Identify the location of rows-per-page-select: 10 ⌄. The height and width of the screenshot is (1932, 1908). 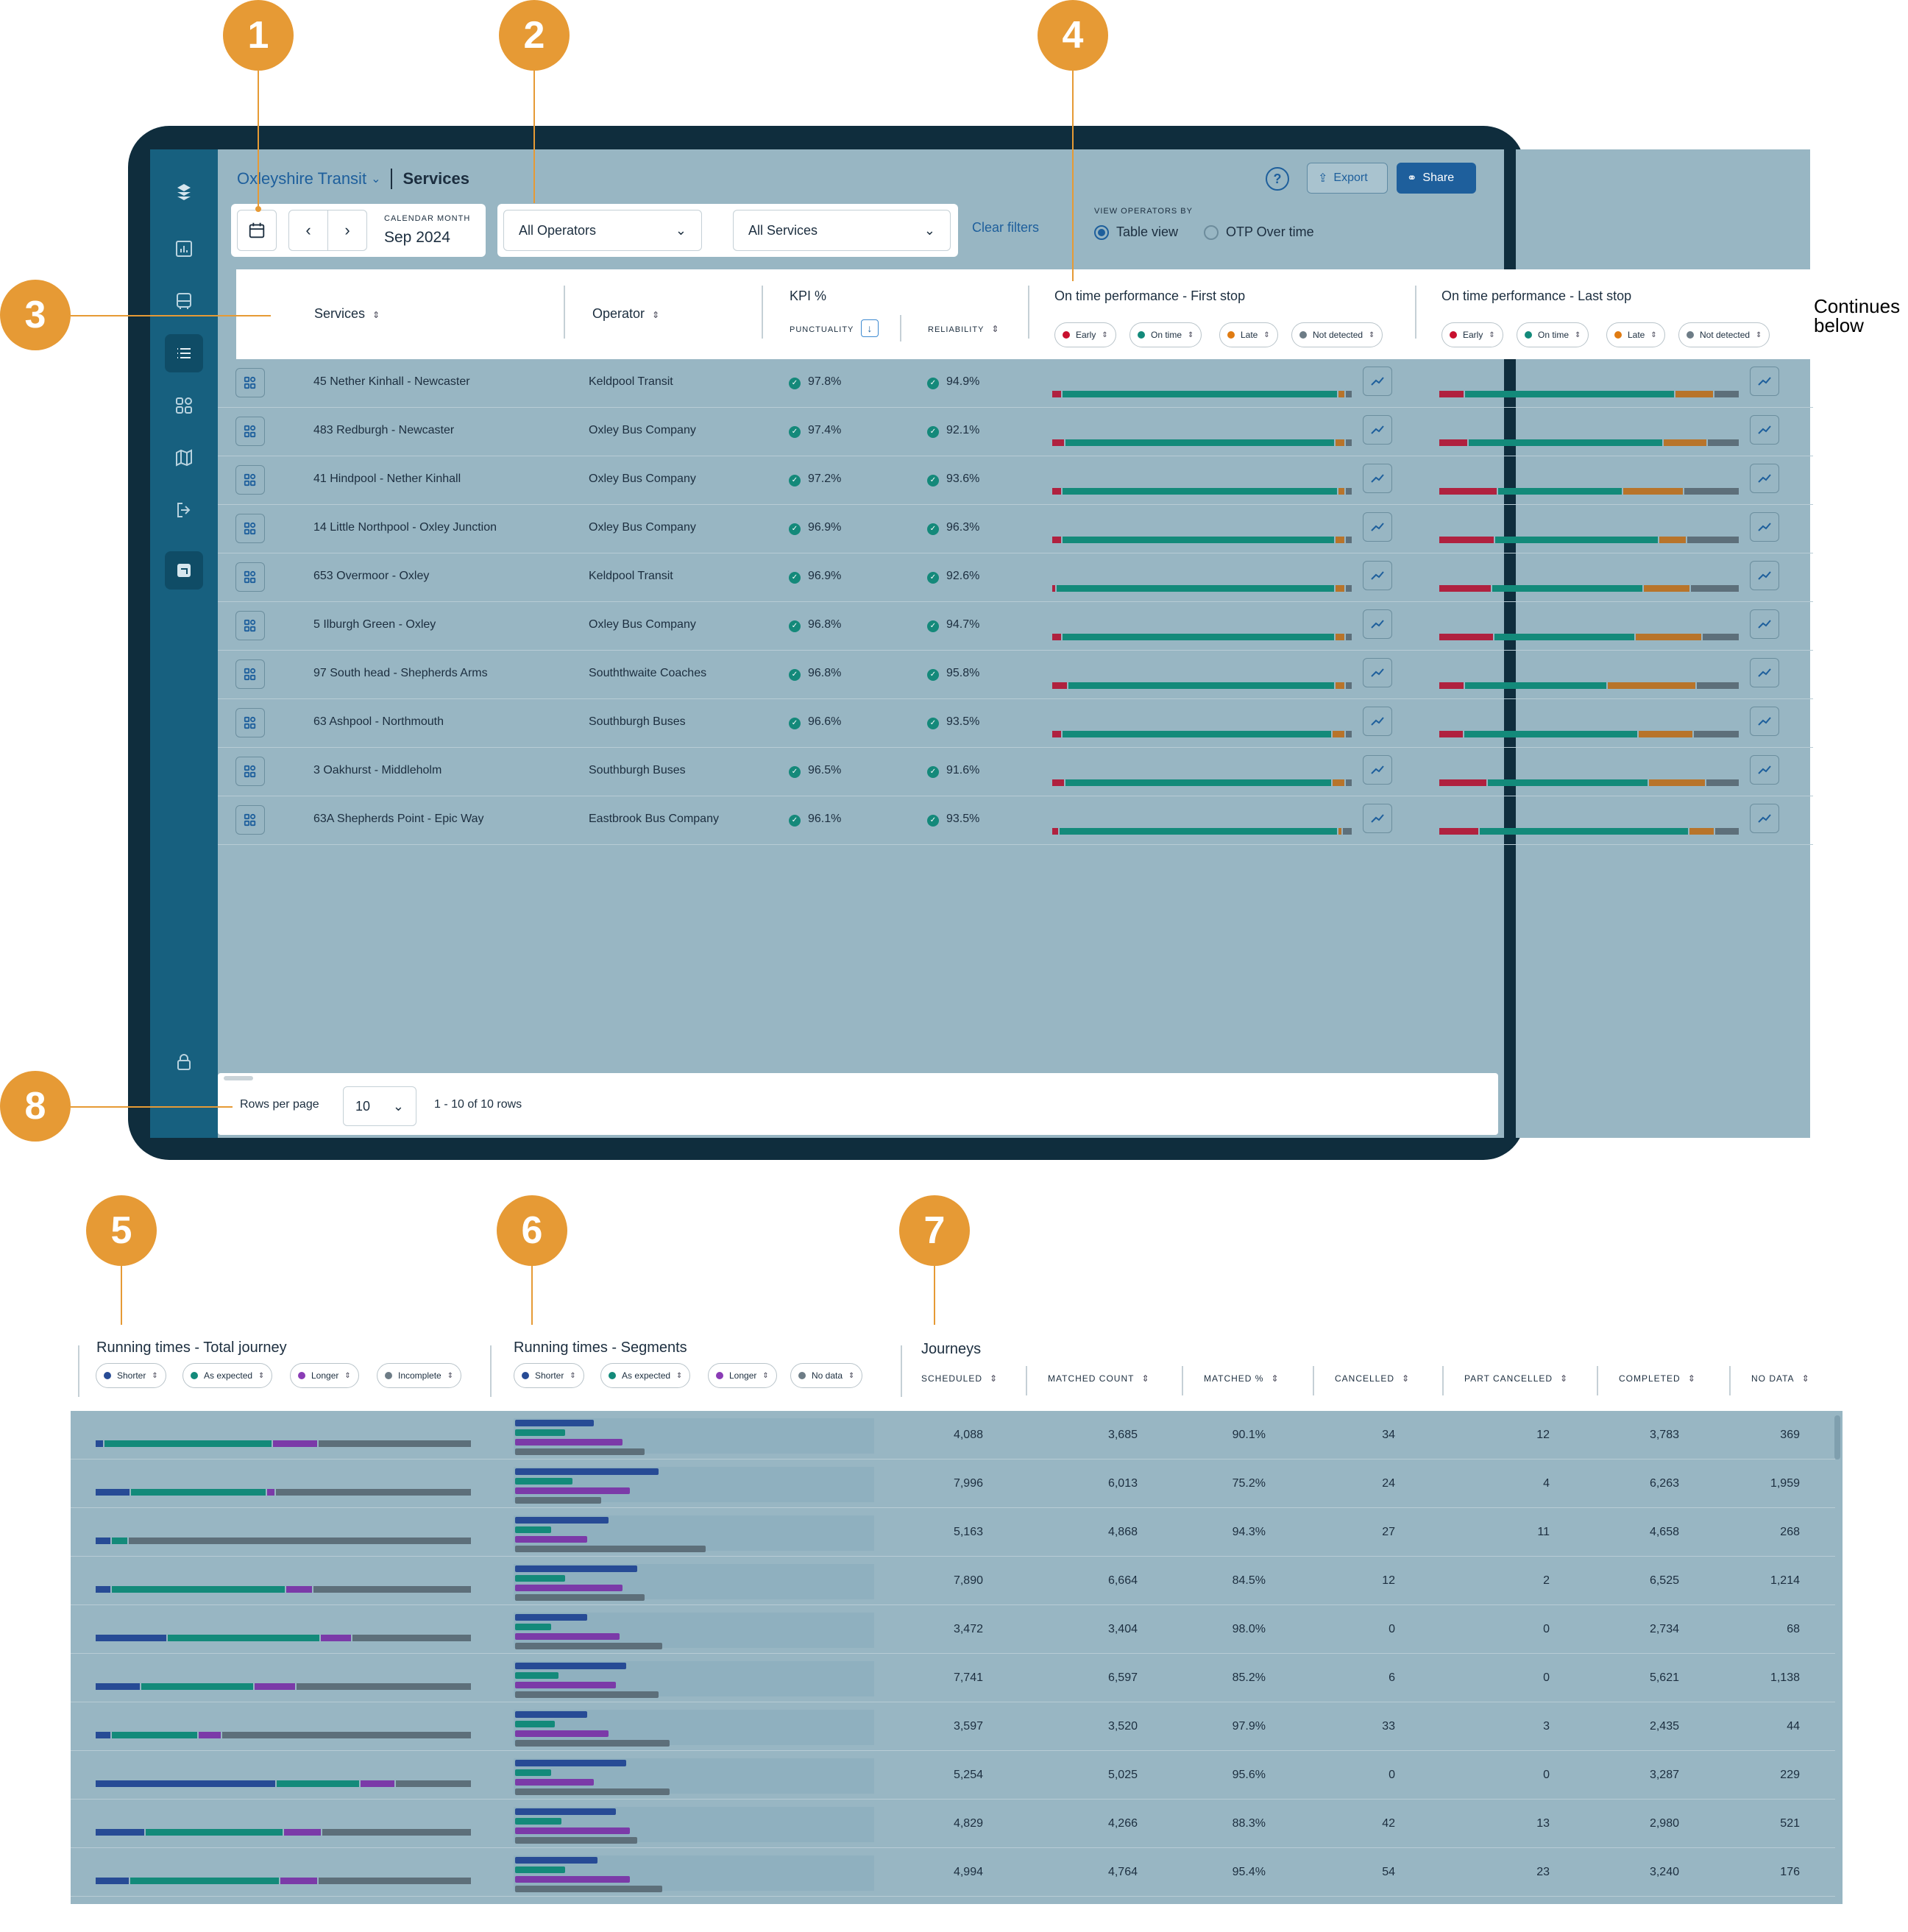
(379, 1106).